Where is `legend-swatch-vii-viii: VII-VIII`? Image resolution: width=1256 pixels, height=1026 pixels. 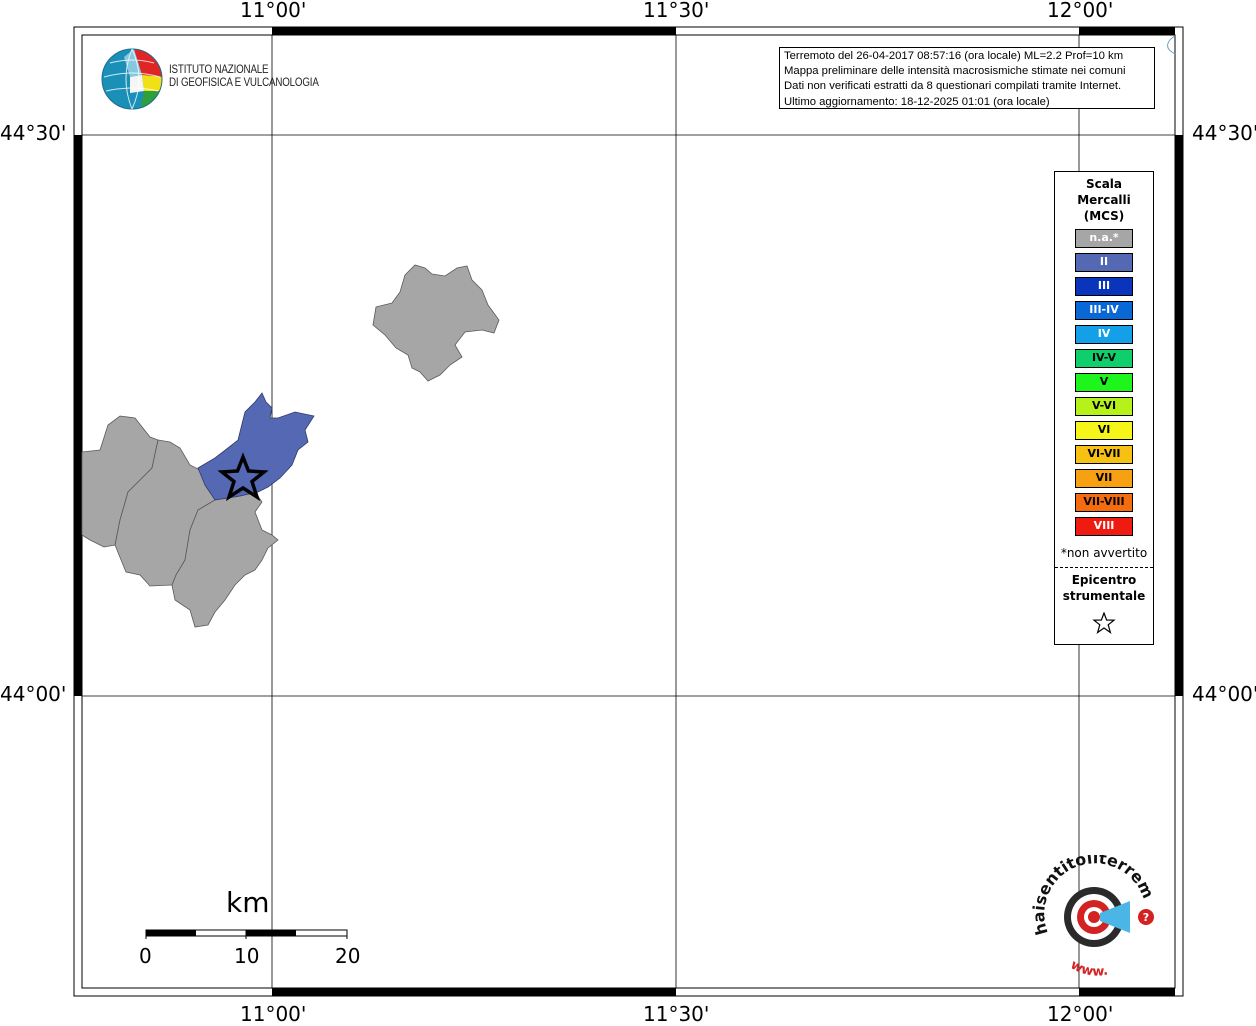
legend-swatch-vii-viii: VII-VIII is located at coordinates (1104, 502).